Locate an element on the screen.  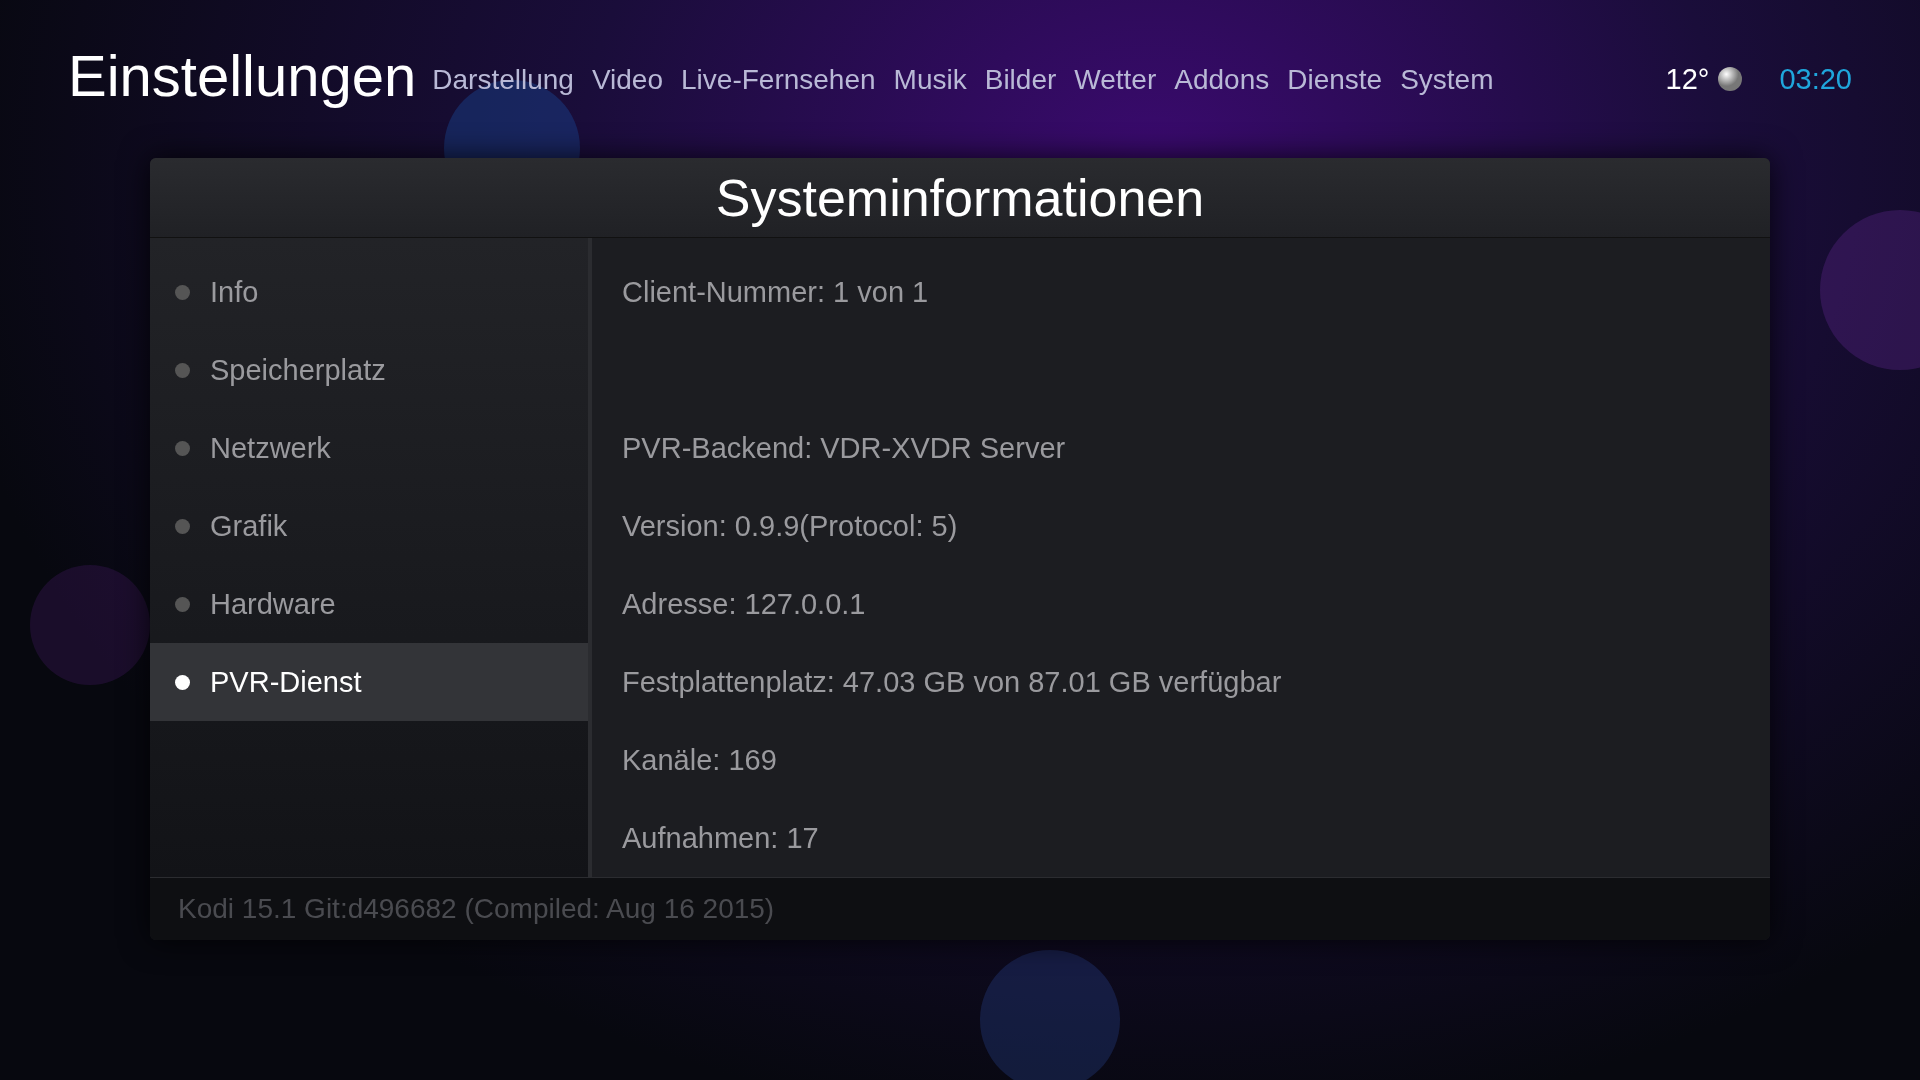
sidebar-item: Grafik is located at coordinates (369, 526).